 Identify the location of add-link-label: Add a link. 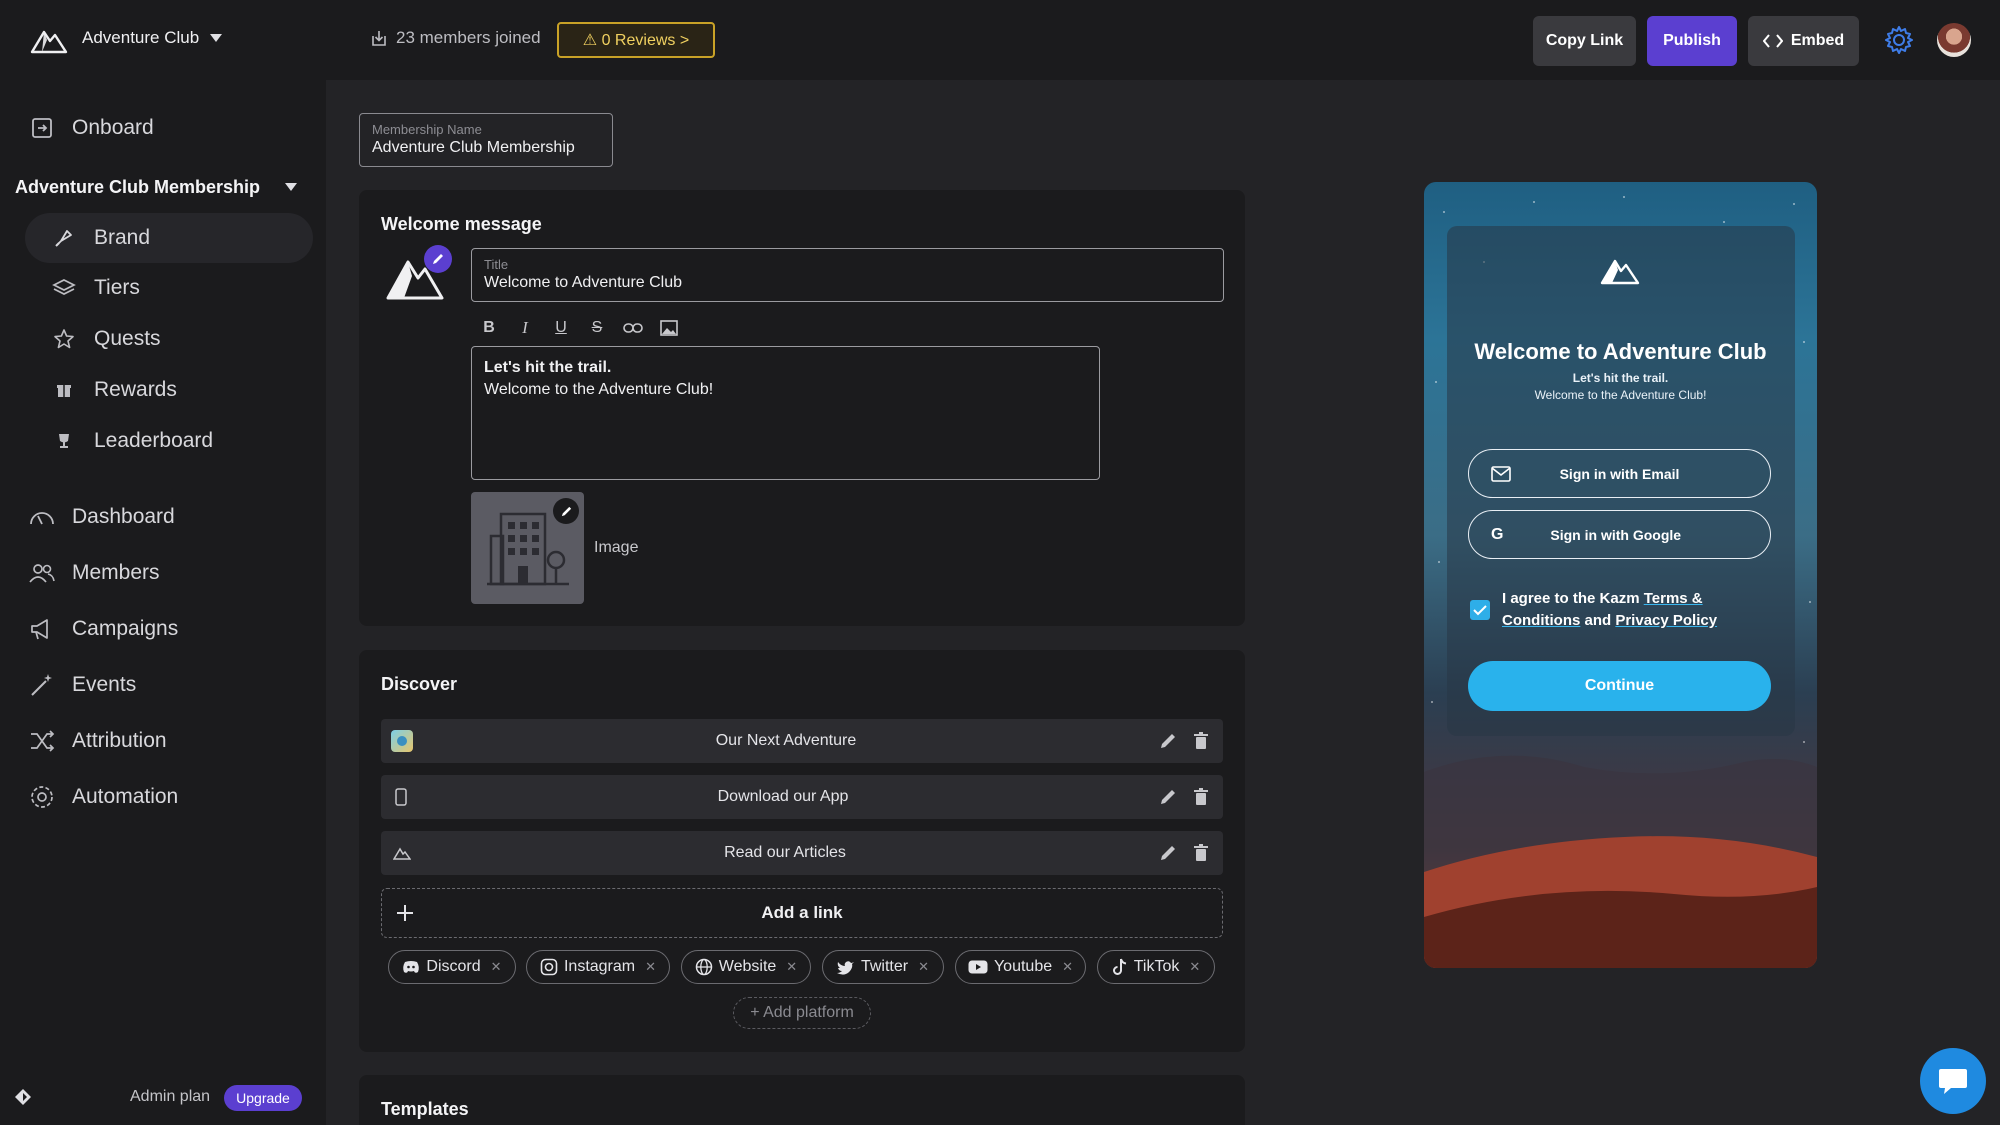
(802, 912).